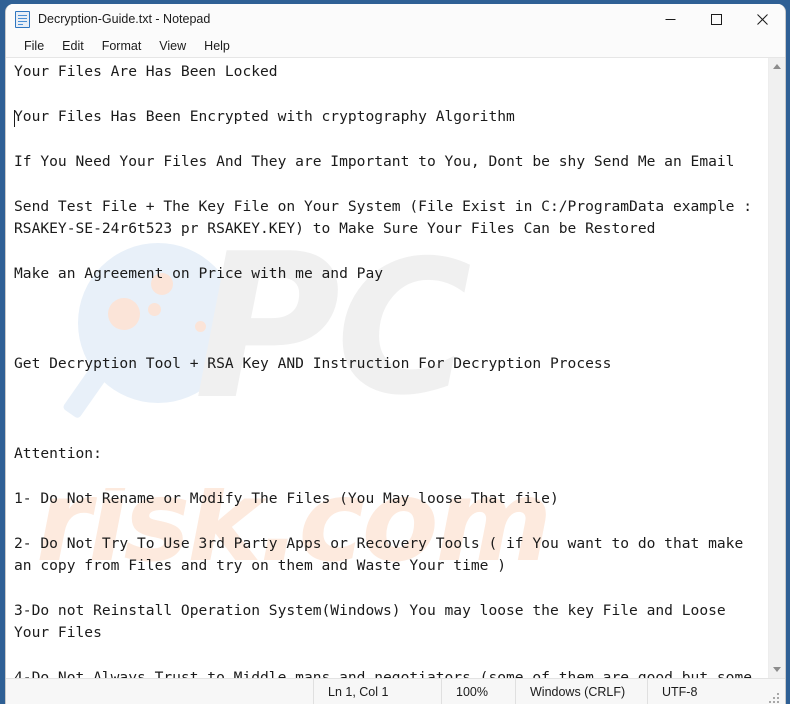 This screenshot has width=790, height=704. What do you see at coordinates (34, 46) in the screenshot?
I see `menu-item-file: File` at bounding box center [34, 46].